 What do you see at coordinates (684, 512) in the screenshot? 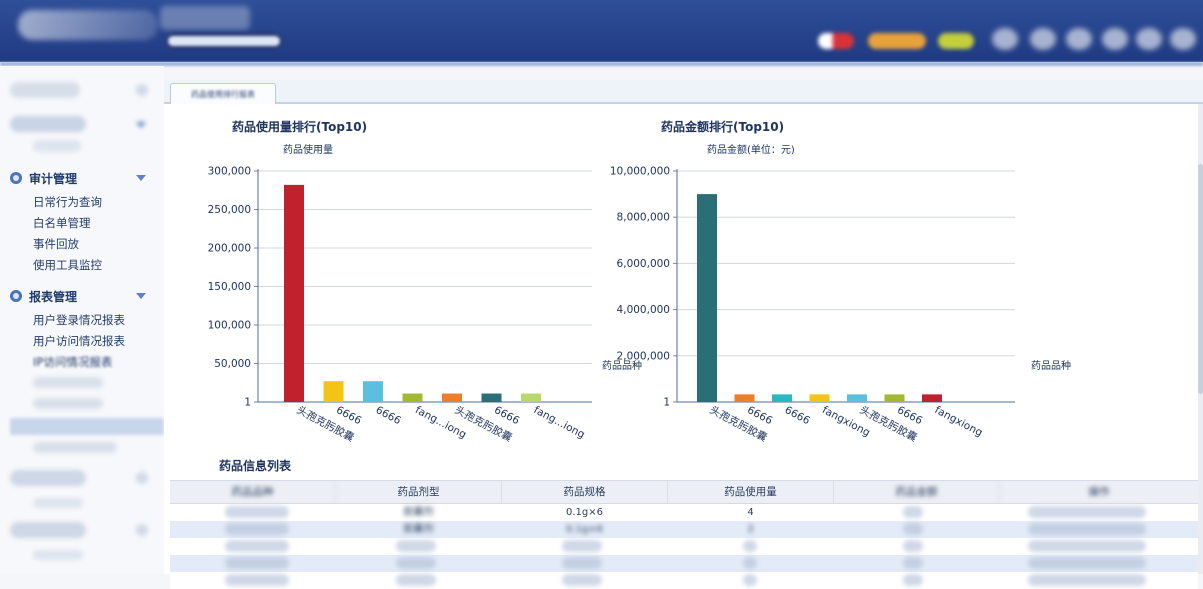
I see `table-row: 胶囊剂 0.1g×6 4` at bounding box center [684, 512].